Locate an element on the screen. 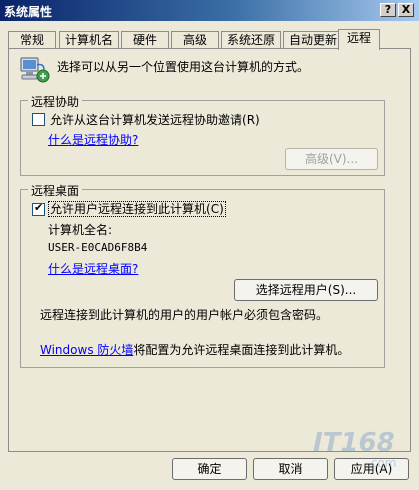 The width and height of the screenshot is (419, 490). title-bar: 系统属性 ? X is located at coordinates (209, 10).